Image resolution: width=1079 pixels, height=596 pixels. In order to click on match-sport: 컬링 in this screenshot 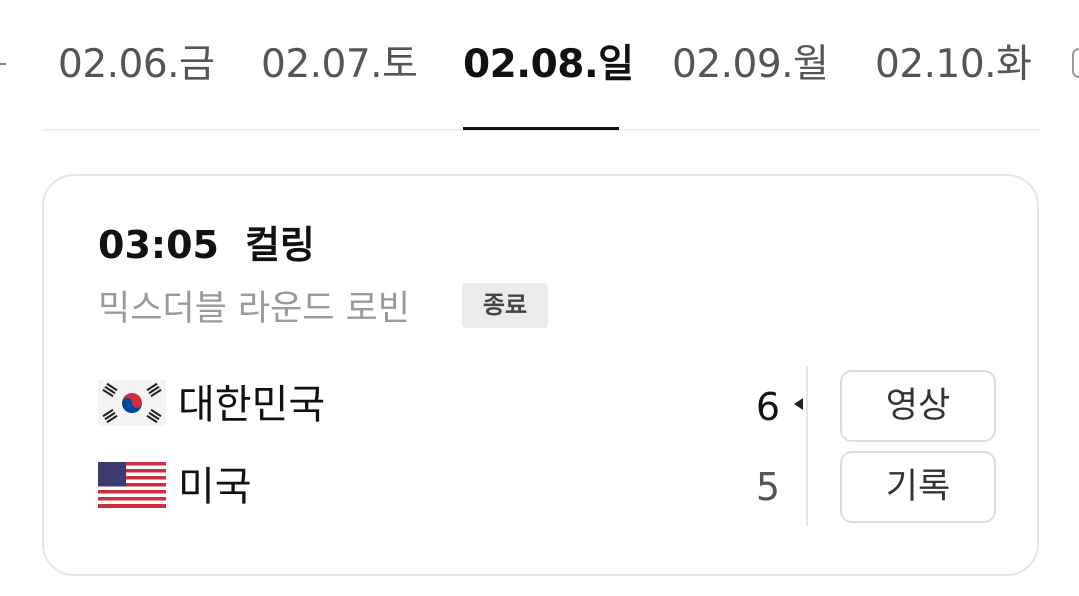, I will do `click(279, 245)`.